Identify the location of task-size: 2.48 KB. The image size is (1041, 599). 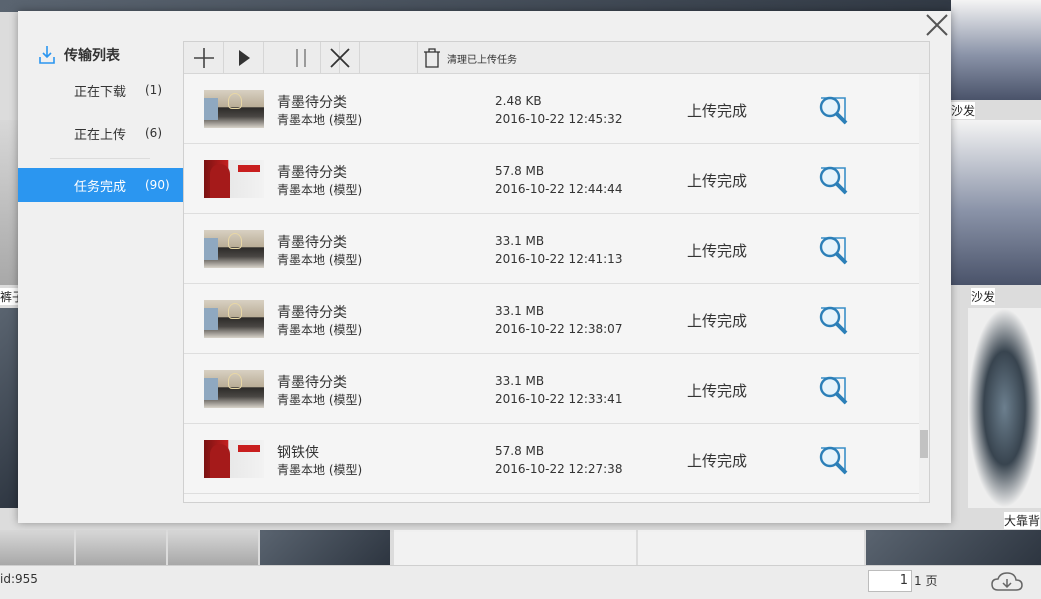
(518, 101).